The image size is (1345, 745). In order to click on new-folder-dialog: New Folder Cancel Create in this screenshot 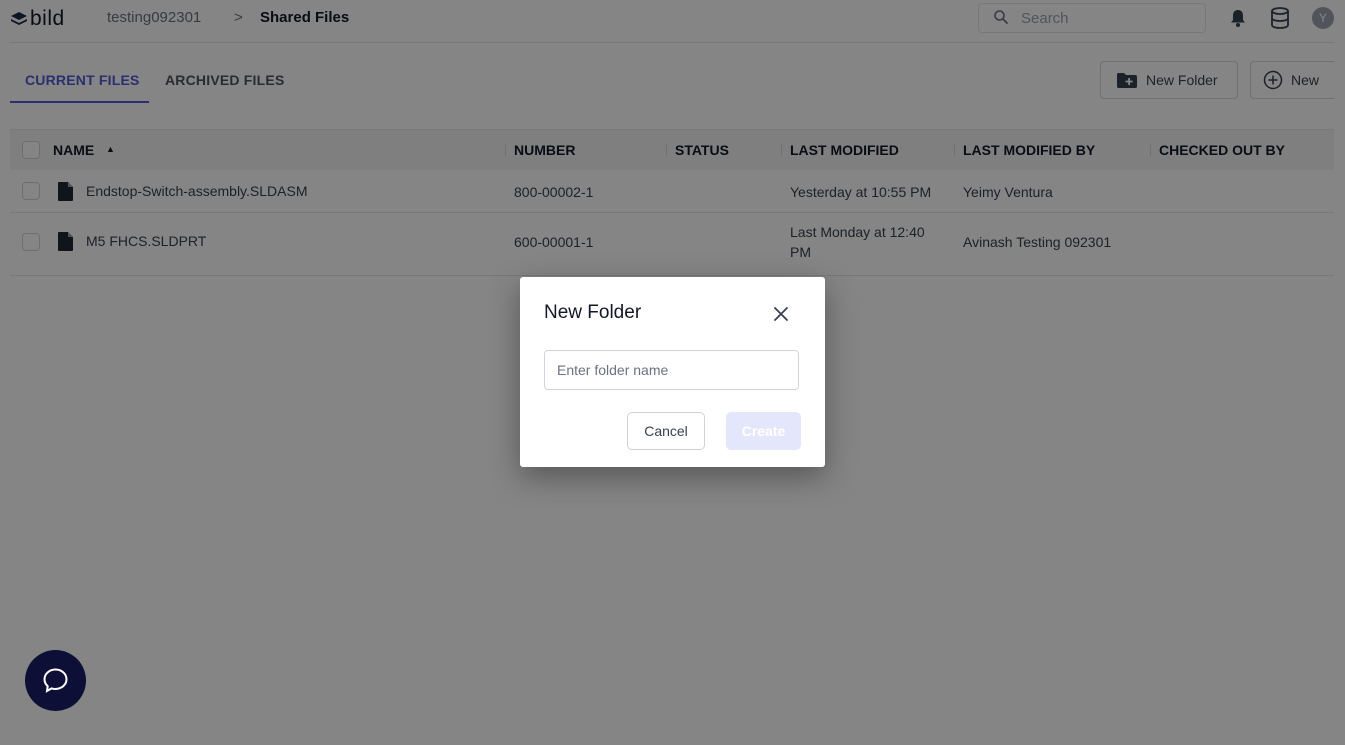, I will do `click(672, 372)`.